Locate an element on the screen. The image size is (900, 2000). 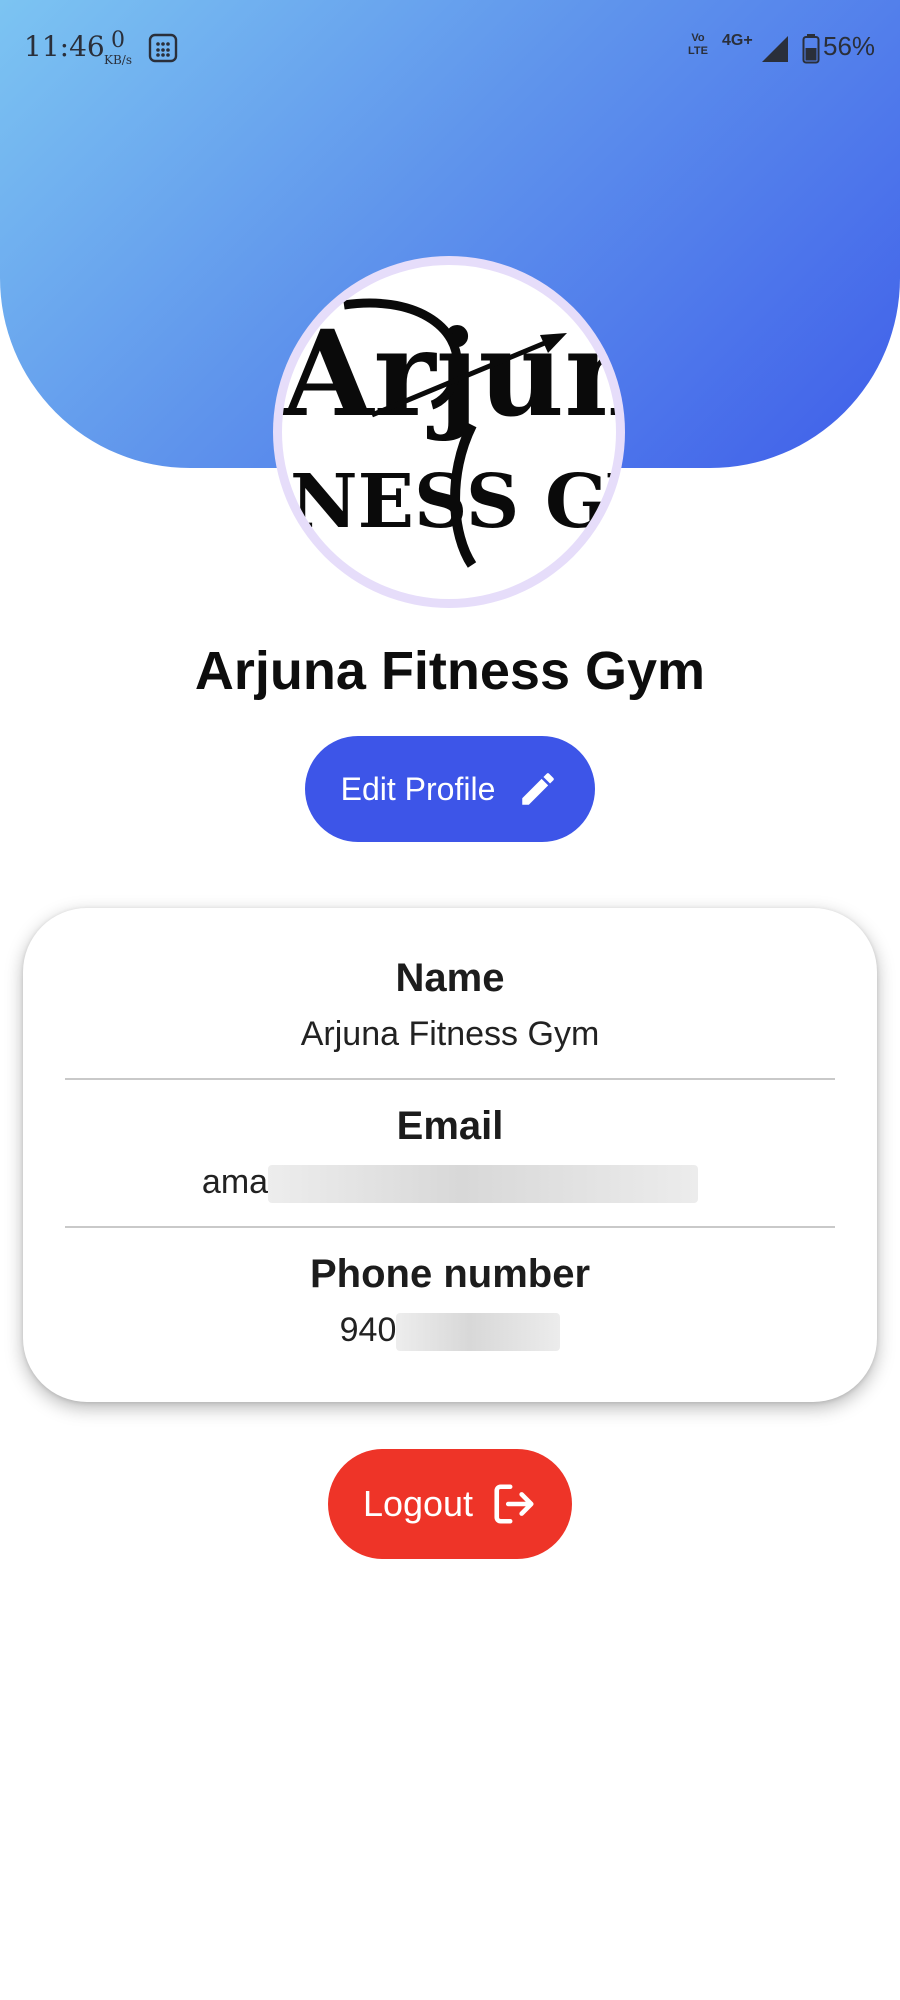
redacted-email is located at coordinates (483, 1184).